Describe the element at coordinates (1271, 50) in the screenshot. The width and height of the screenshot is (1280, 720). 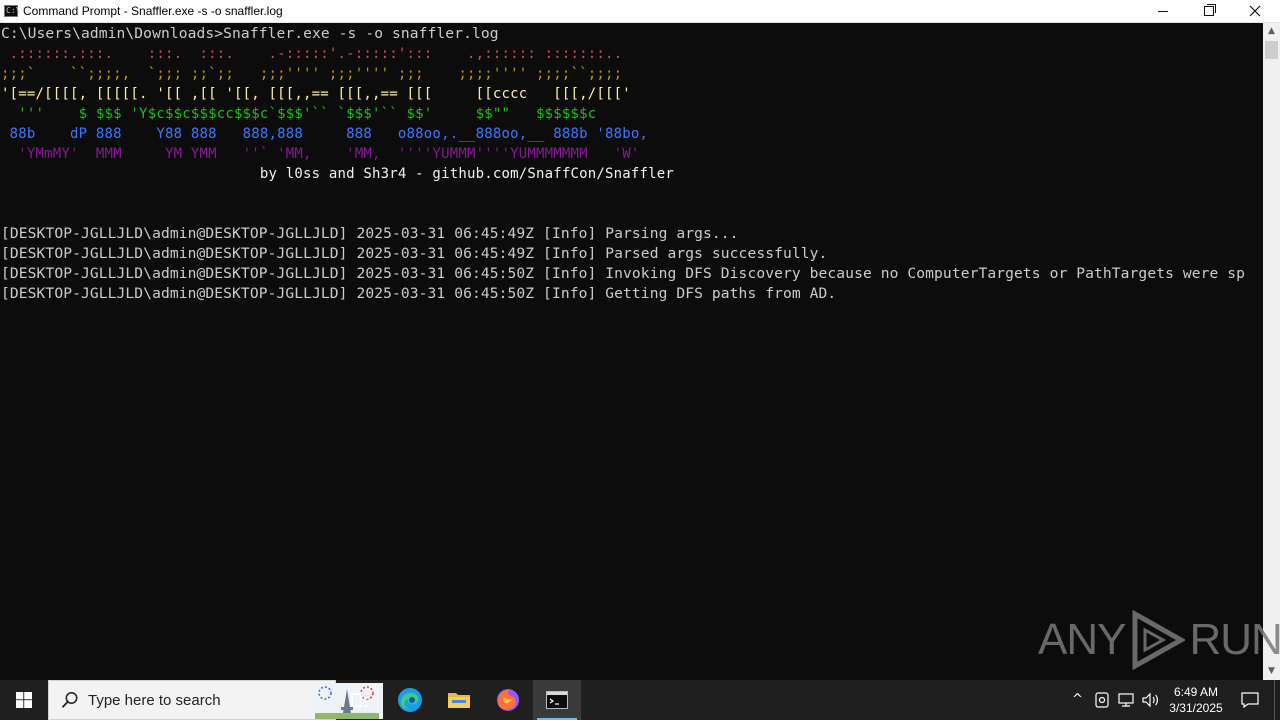
I see `scrollbar-thumb` at that location.